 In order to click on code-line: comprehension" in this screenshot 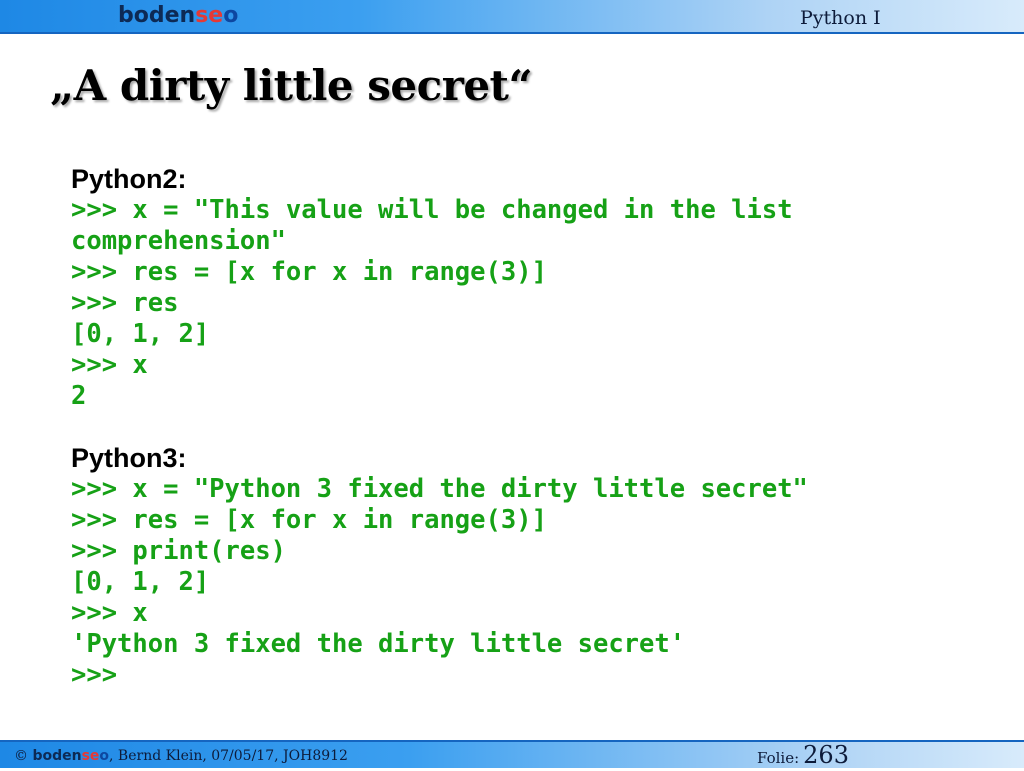, I will do `click(178, 241)`.